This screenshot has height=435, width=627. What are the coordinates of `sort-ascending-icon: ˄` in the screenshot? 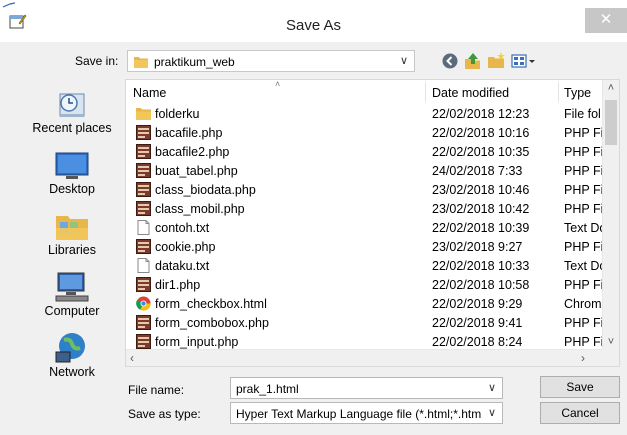 It's located at (278, 84).